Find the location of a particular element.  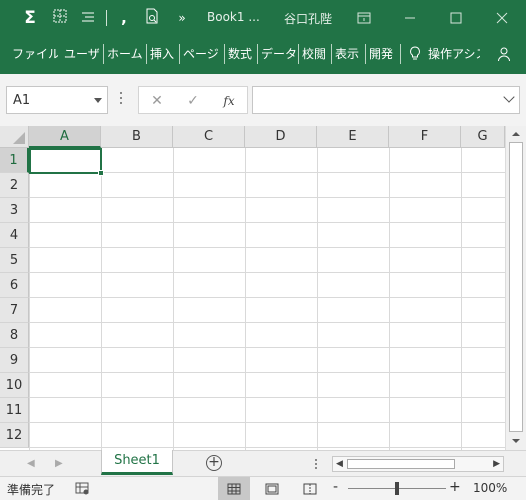

tab-insert: 挿入 is located at coordinates (164, 54).